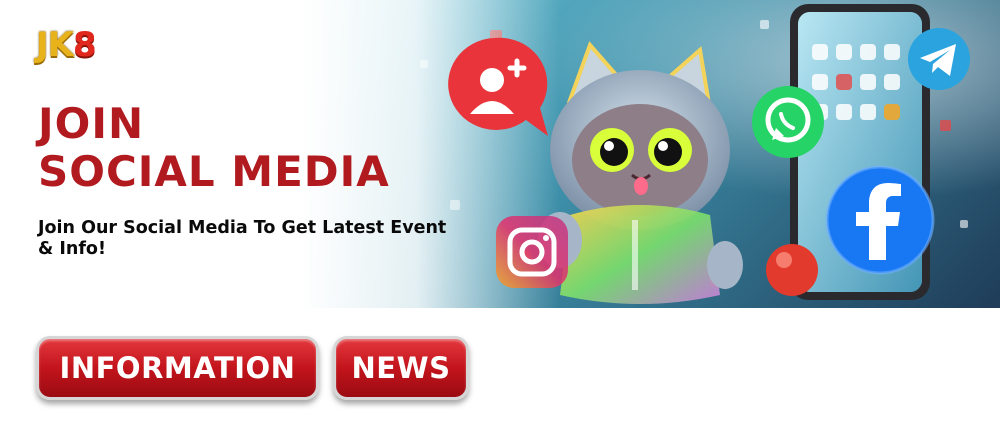 This screenshot has height=431, width=1000. What do you see at coordinates (532, 252) in the screenshot?
I see `instagram-icon` at bounding box center [532, 252].